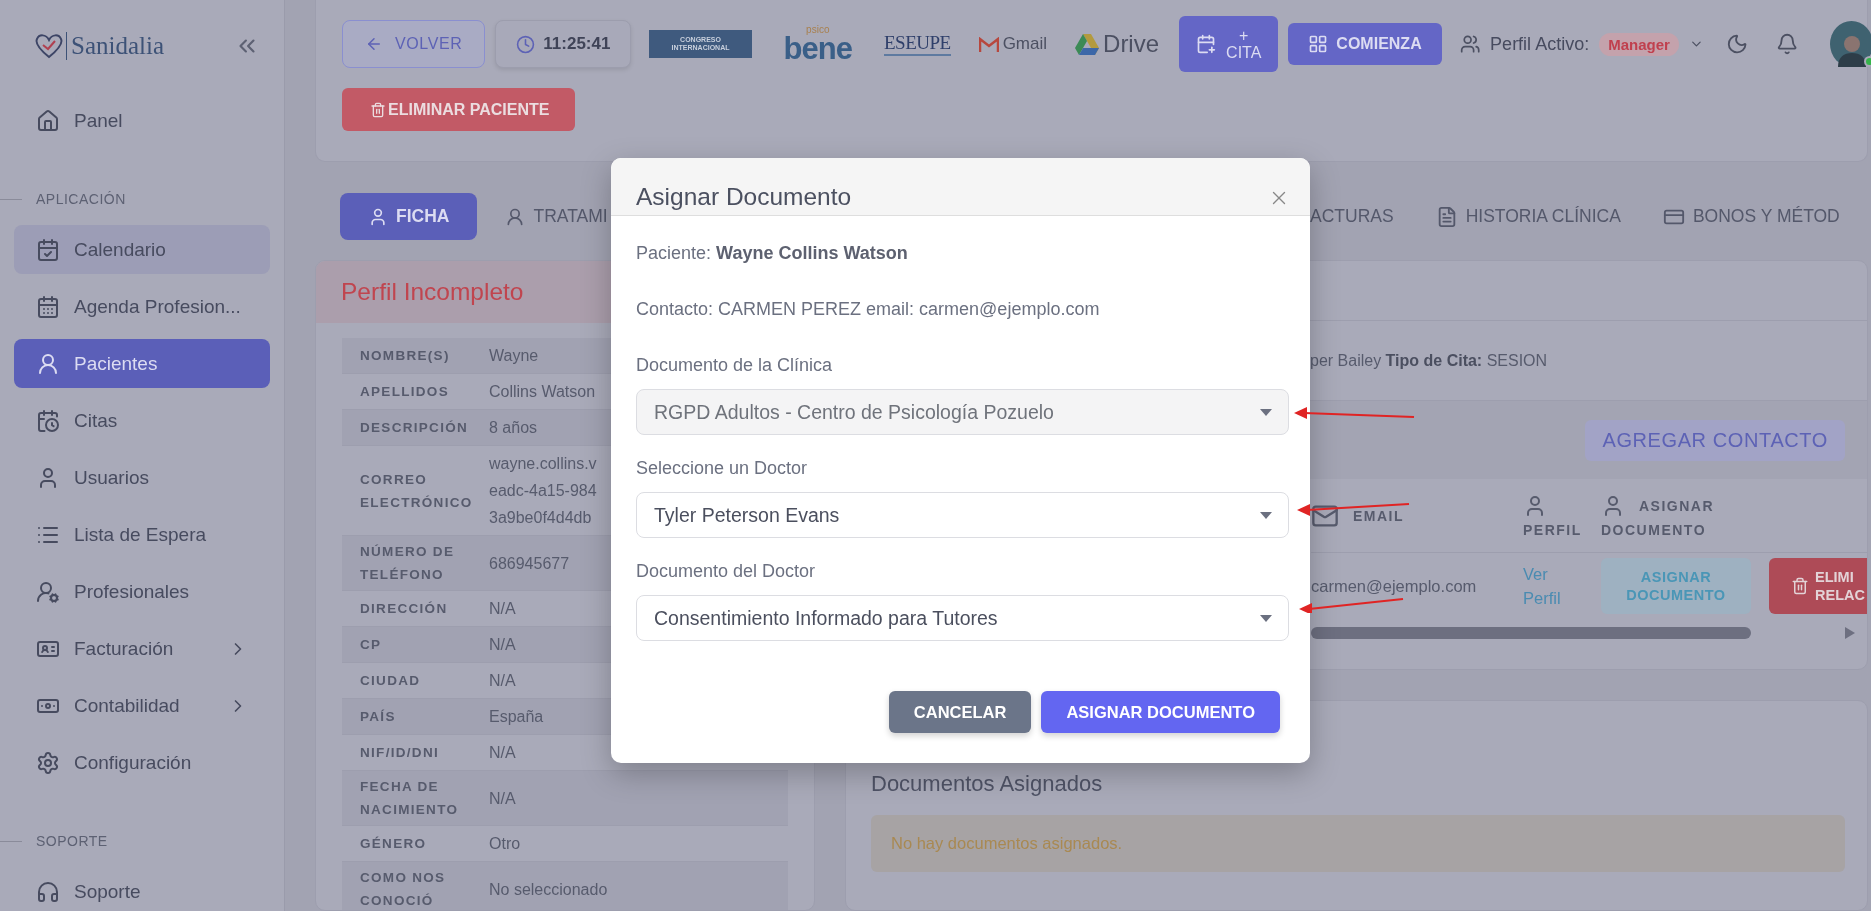  Describe the element at coordinates (48, 420) in the screenshot. I see `calendar-clock-icon` at that location.